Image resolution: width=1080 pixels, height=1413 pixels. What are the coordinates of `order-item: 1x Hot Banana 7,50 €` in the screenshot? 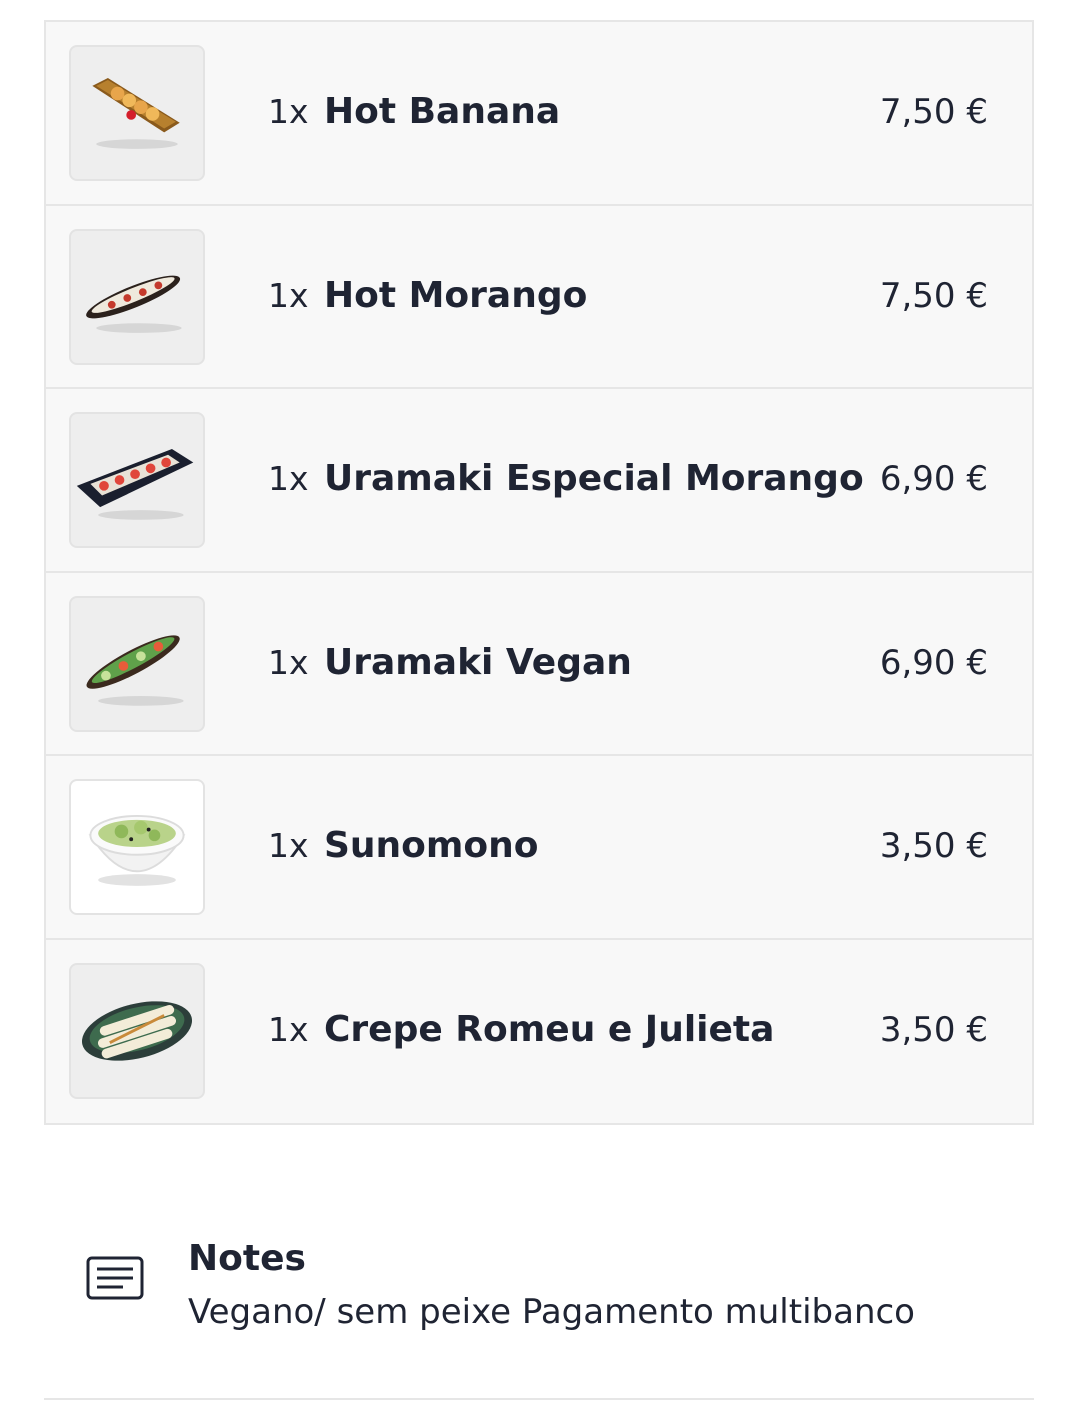 It's located at (539, 114).